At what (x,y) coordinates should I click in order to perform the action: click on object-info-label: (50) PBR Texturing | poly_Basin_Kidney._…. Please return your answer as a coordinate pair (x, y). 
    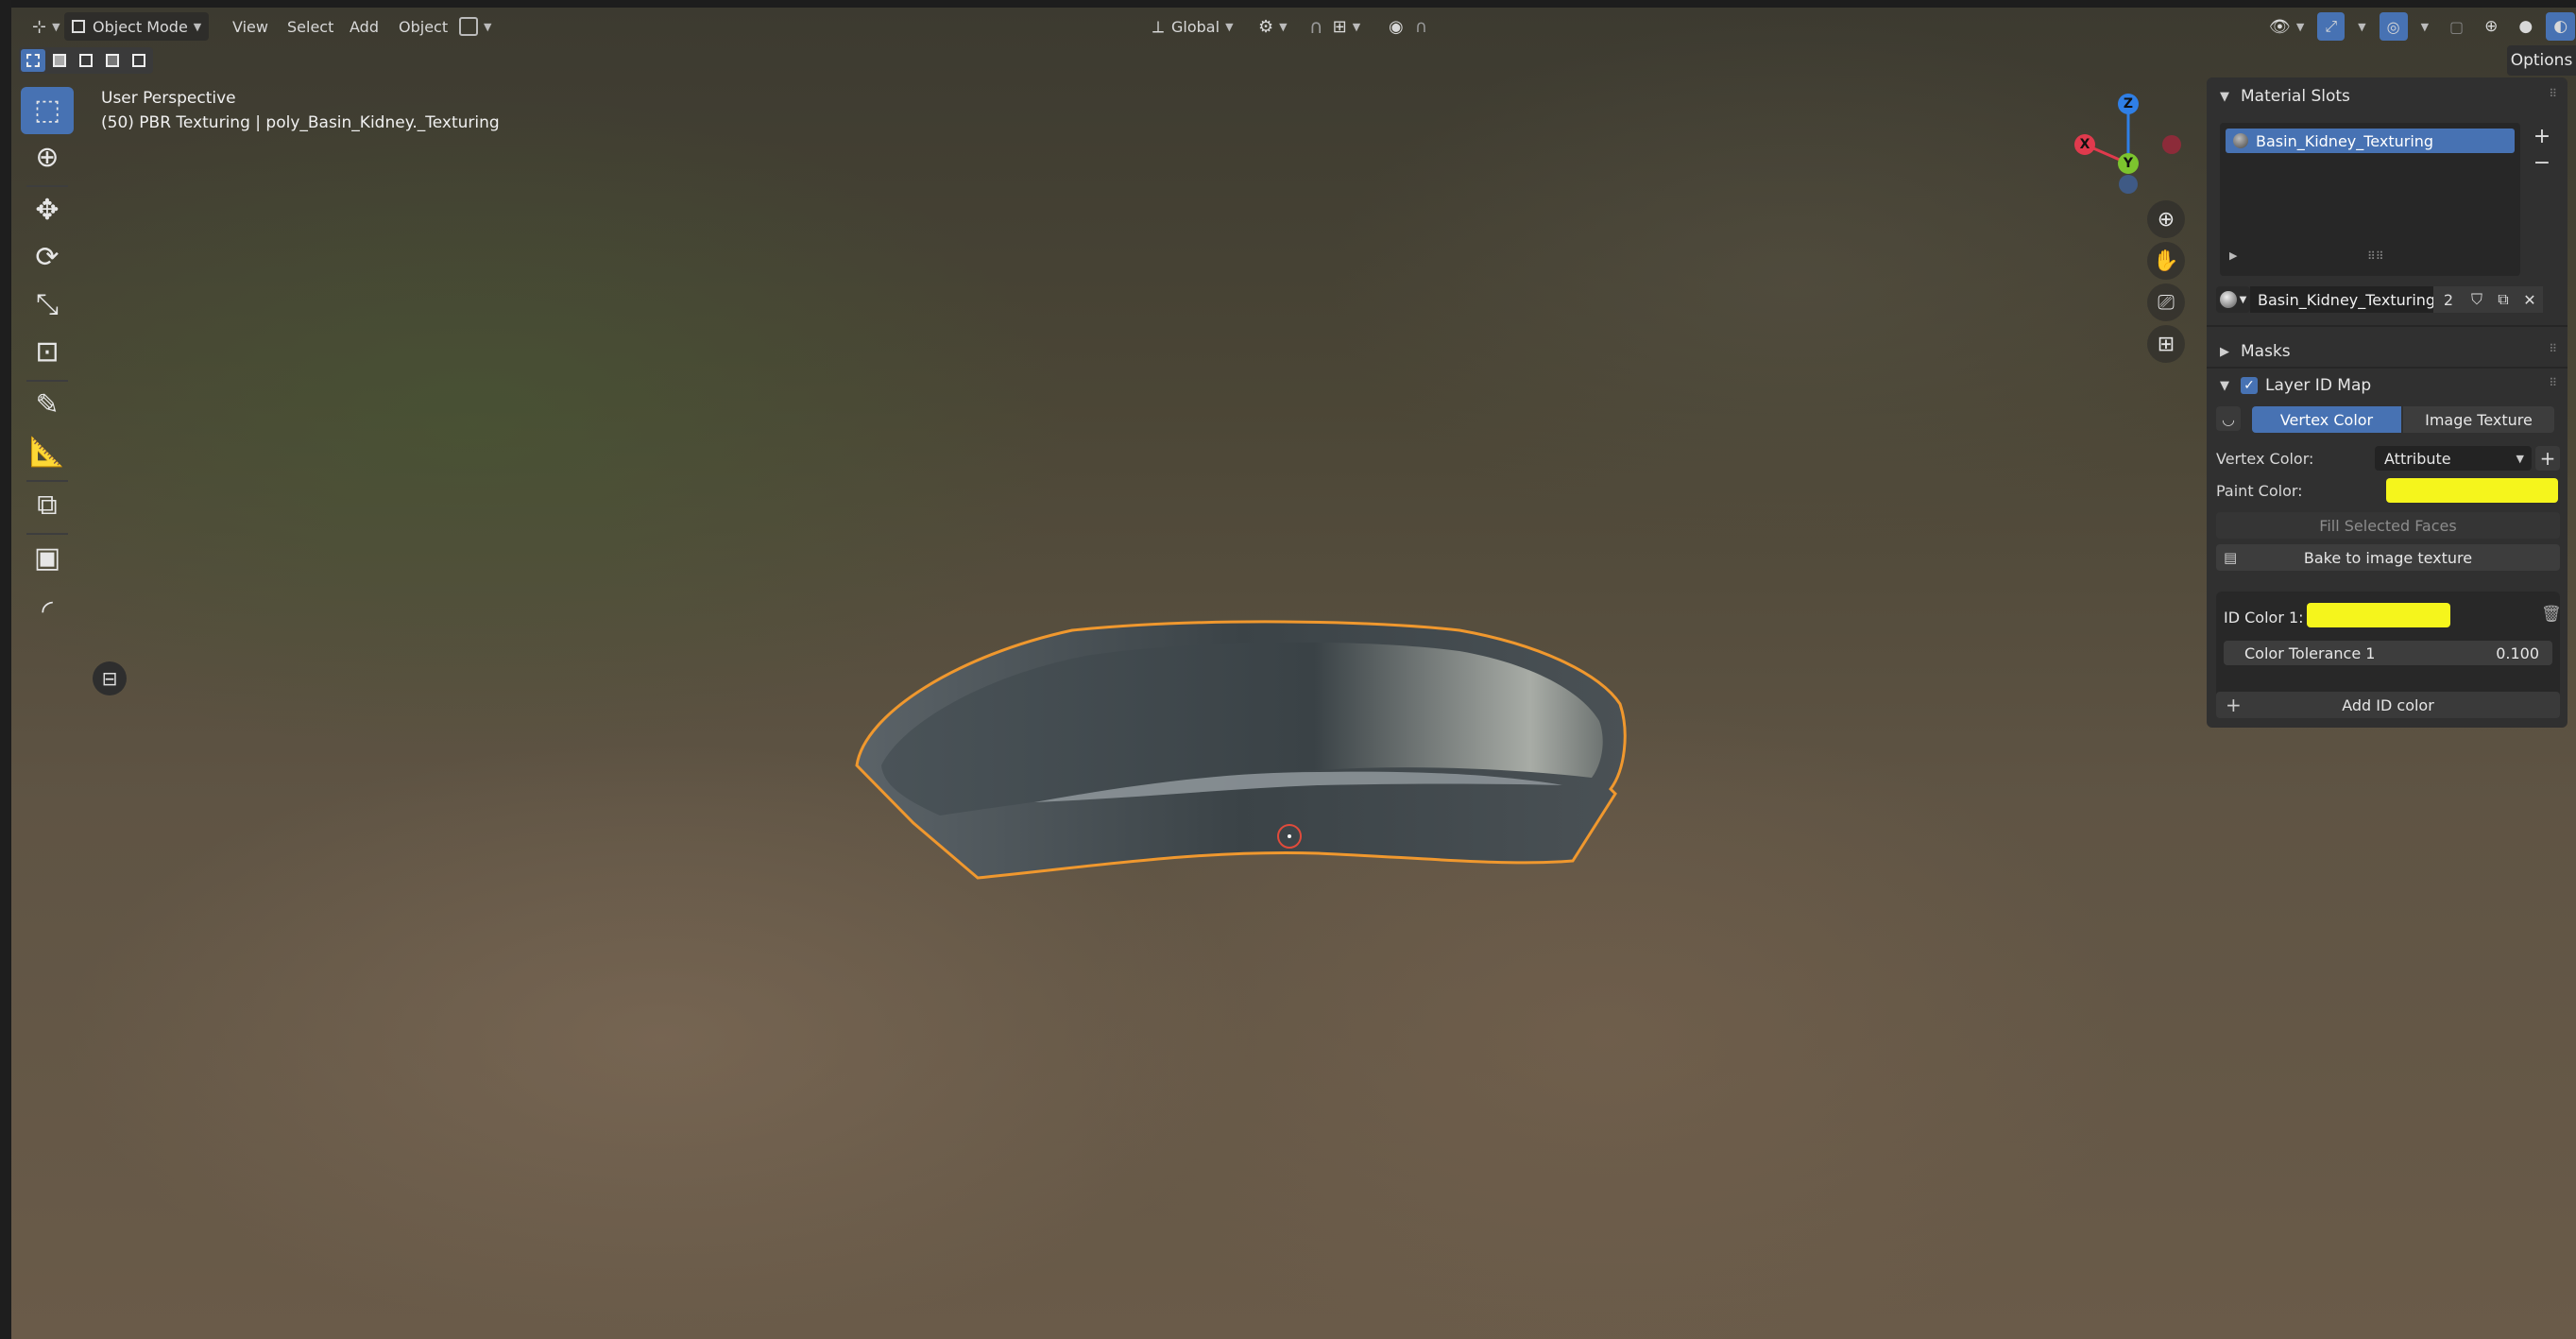
    Looking at the image, I should click on (300, 122).